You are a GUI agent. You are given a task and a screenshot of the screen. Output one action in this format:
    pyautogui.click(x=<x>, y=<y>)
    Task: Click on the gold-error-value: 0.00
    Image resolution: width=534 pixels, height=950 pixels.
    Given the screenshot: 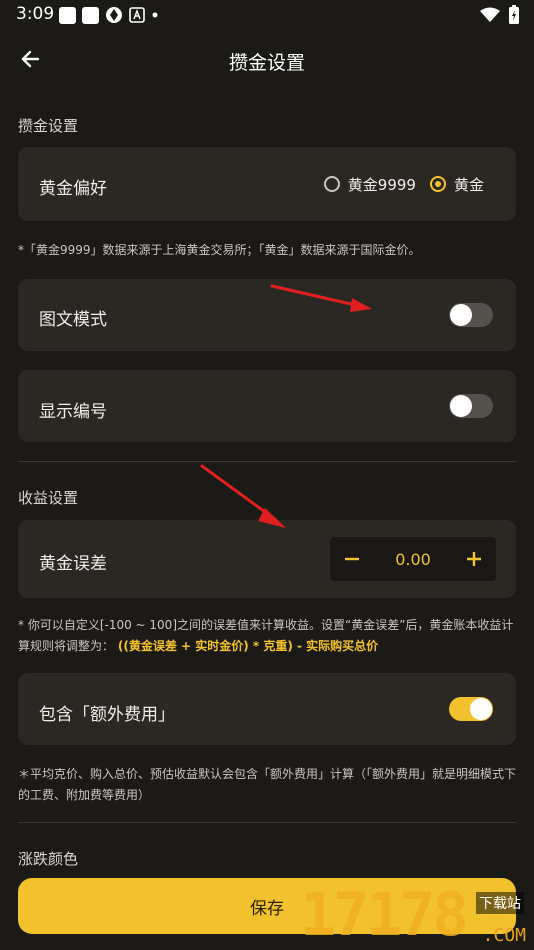 What is the action you would take?
    pyautogui.click(x=413, y=559)
    